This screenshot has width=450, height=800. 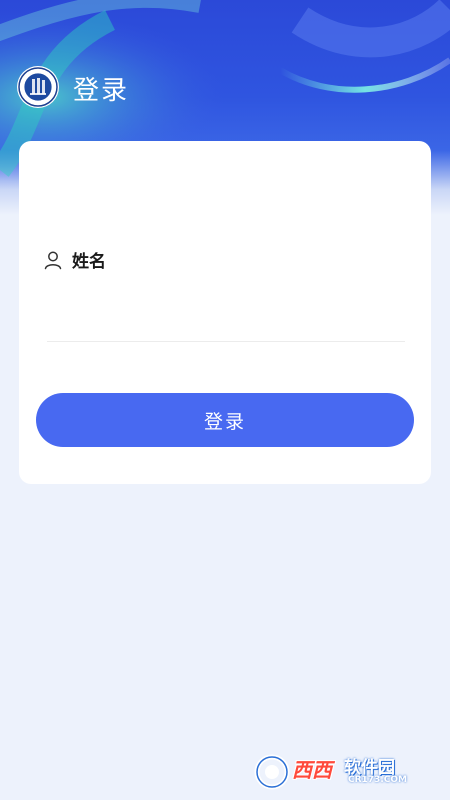 What do you see at coordinates (226, 321) in the screenshot?
I see `name-input` at bounding box center [226, 321].